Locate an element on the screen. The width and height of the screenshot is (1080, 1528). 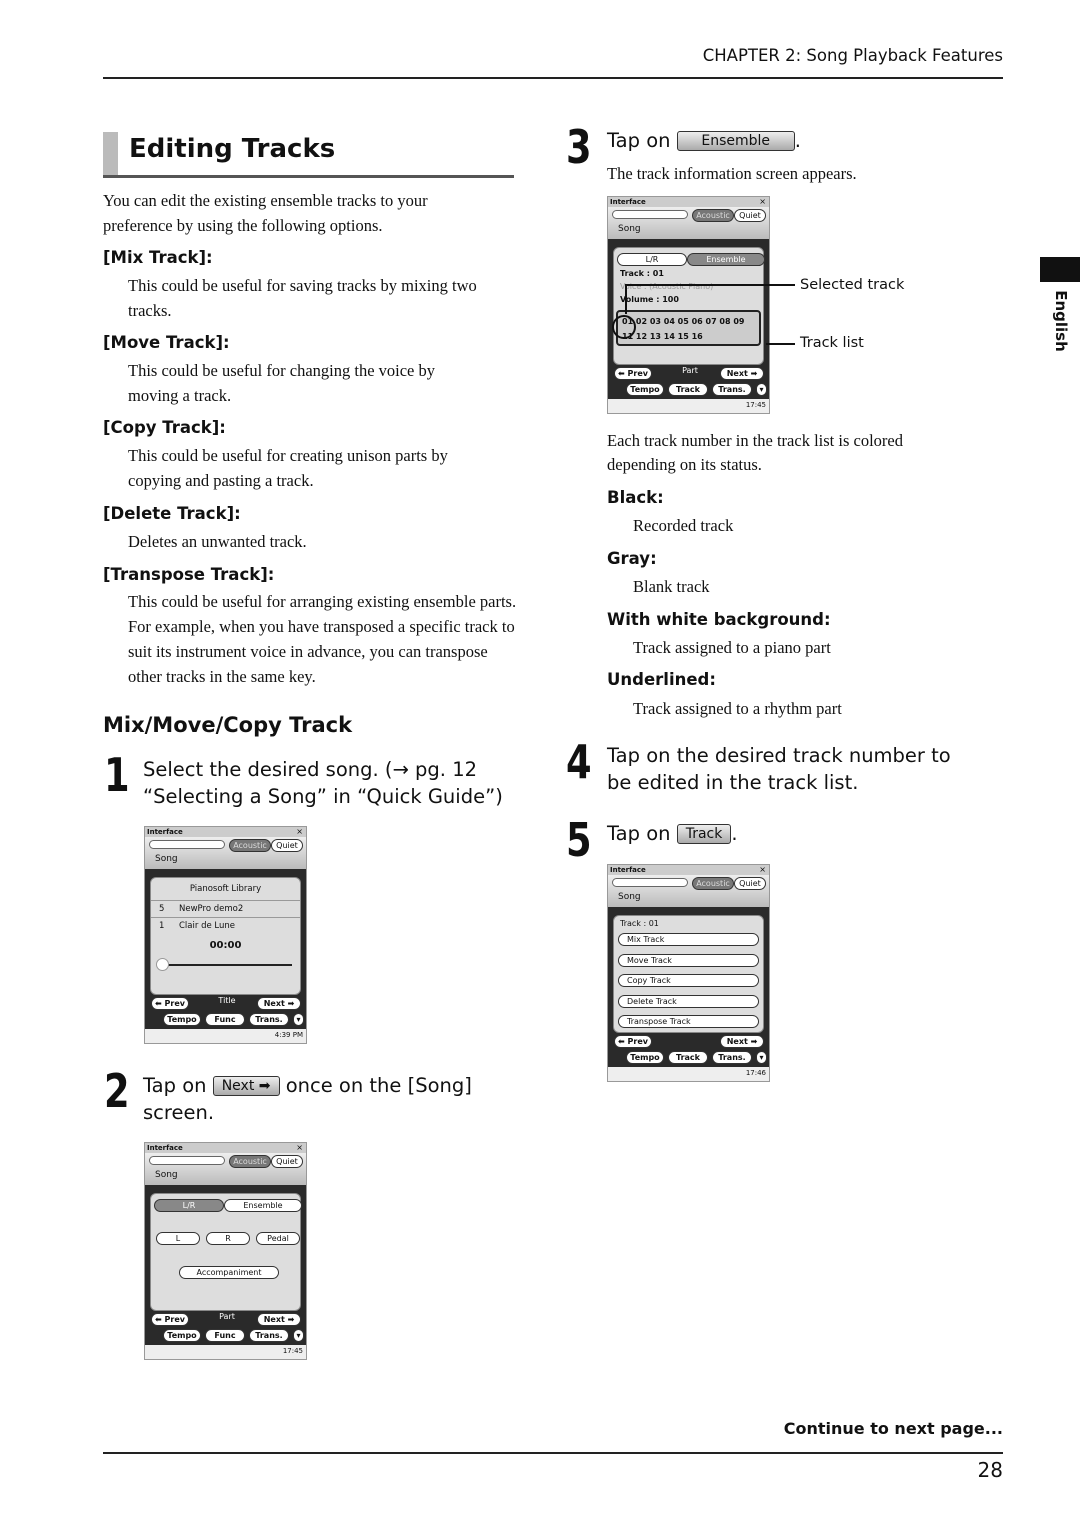
screen-button: Track is located at coordinates (688, 389).